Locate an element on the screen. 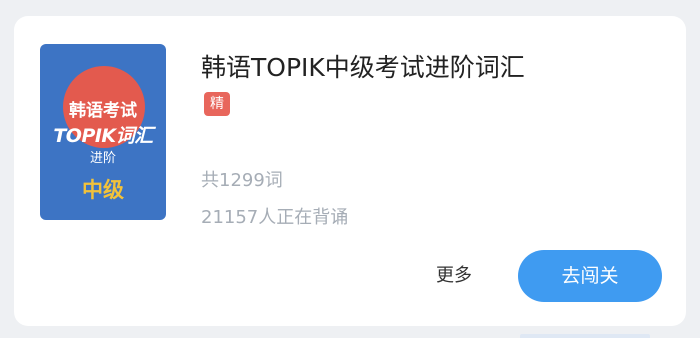  featured-badge: 精 is located at coordinates (217, 104).